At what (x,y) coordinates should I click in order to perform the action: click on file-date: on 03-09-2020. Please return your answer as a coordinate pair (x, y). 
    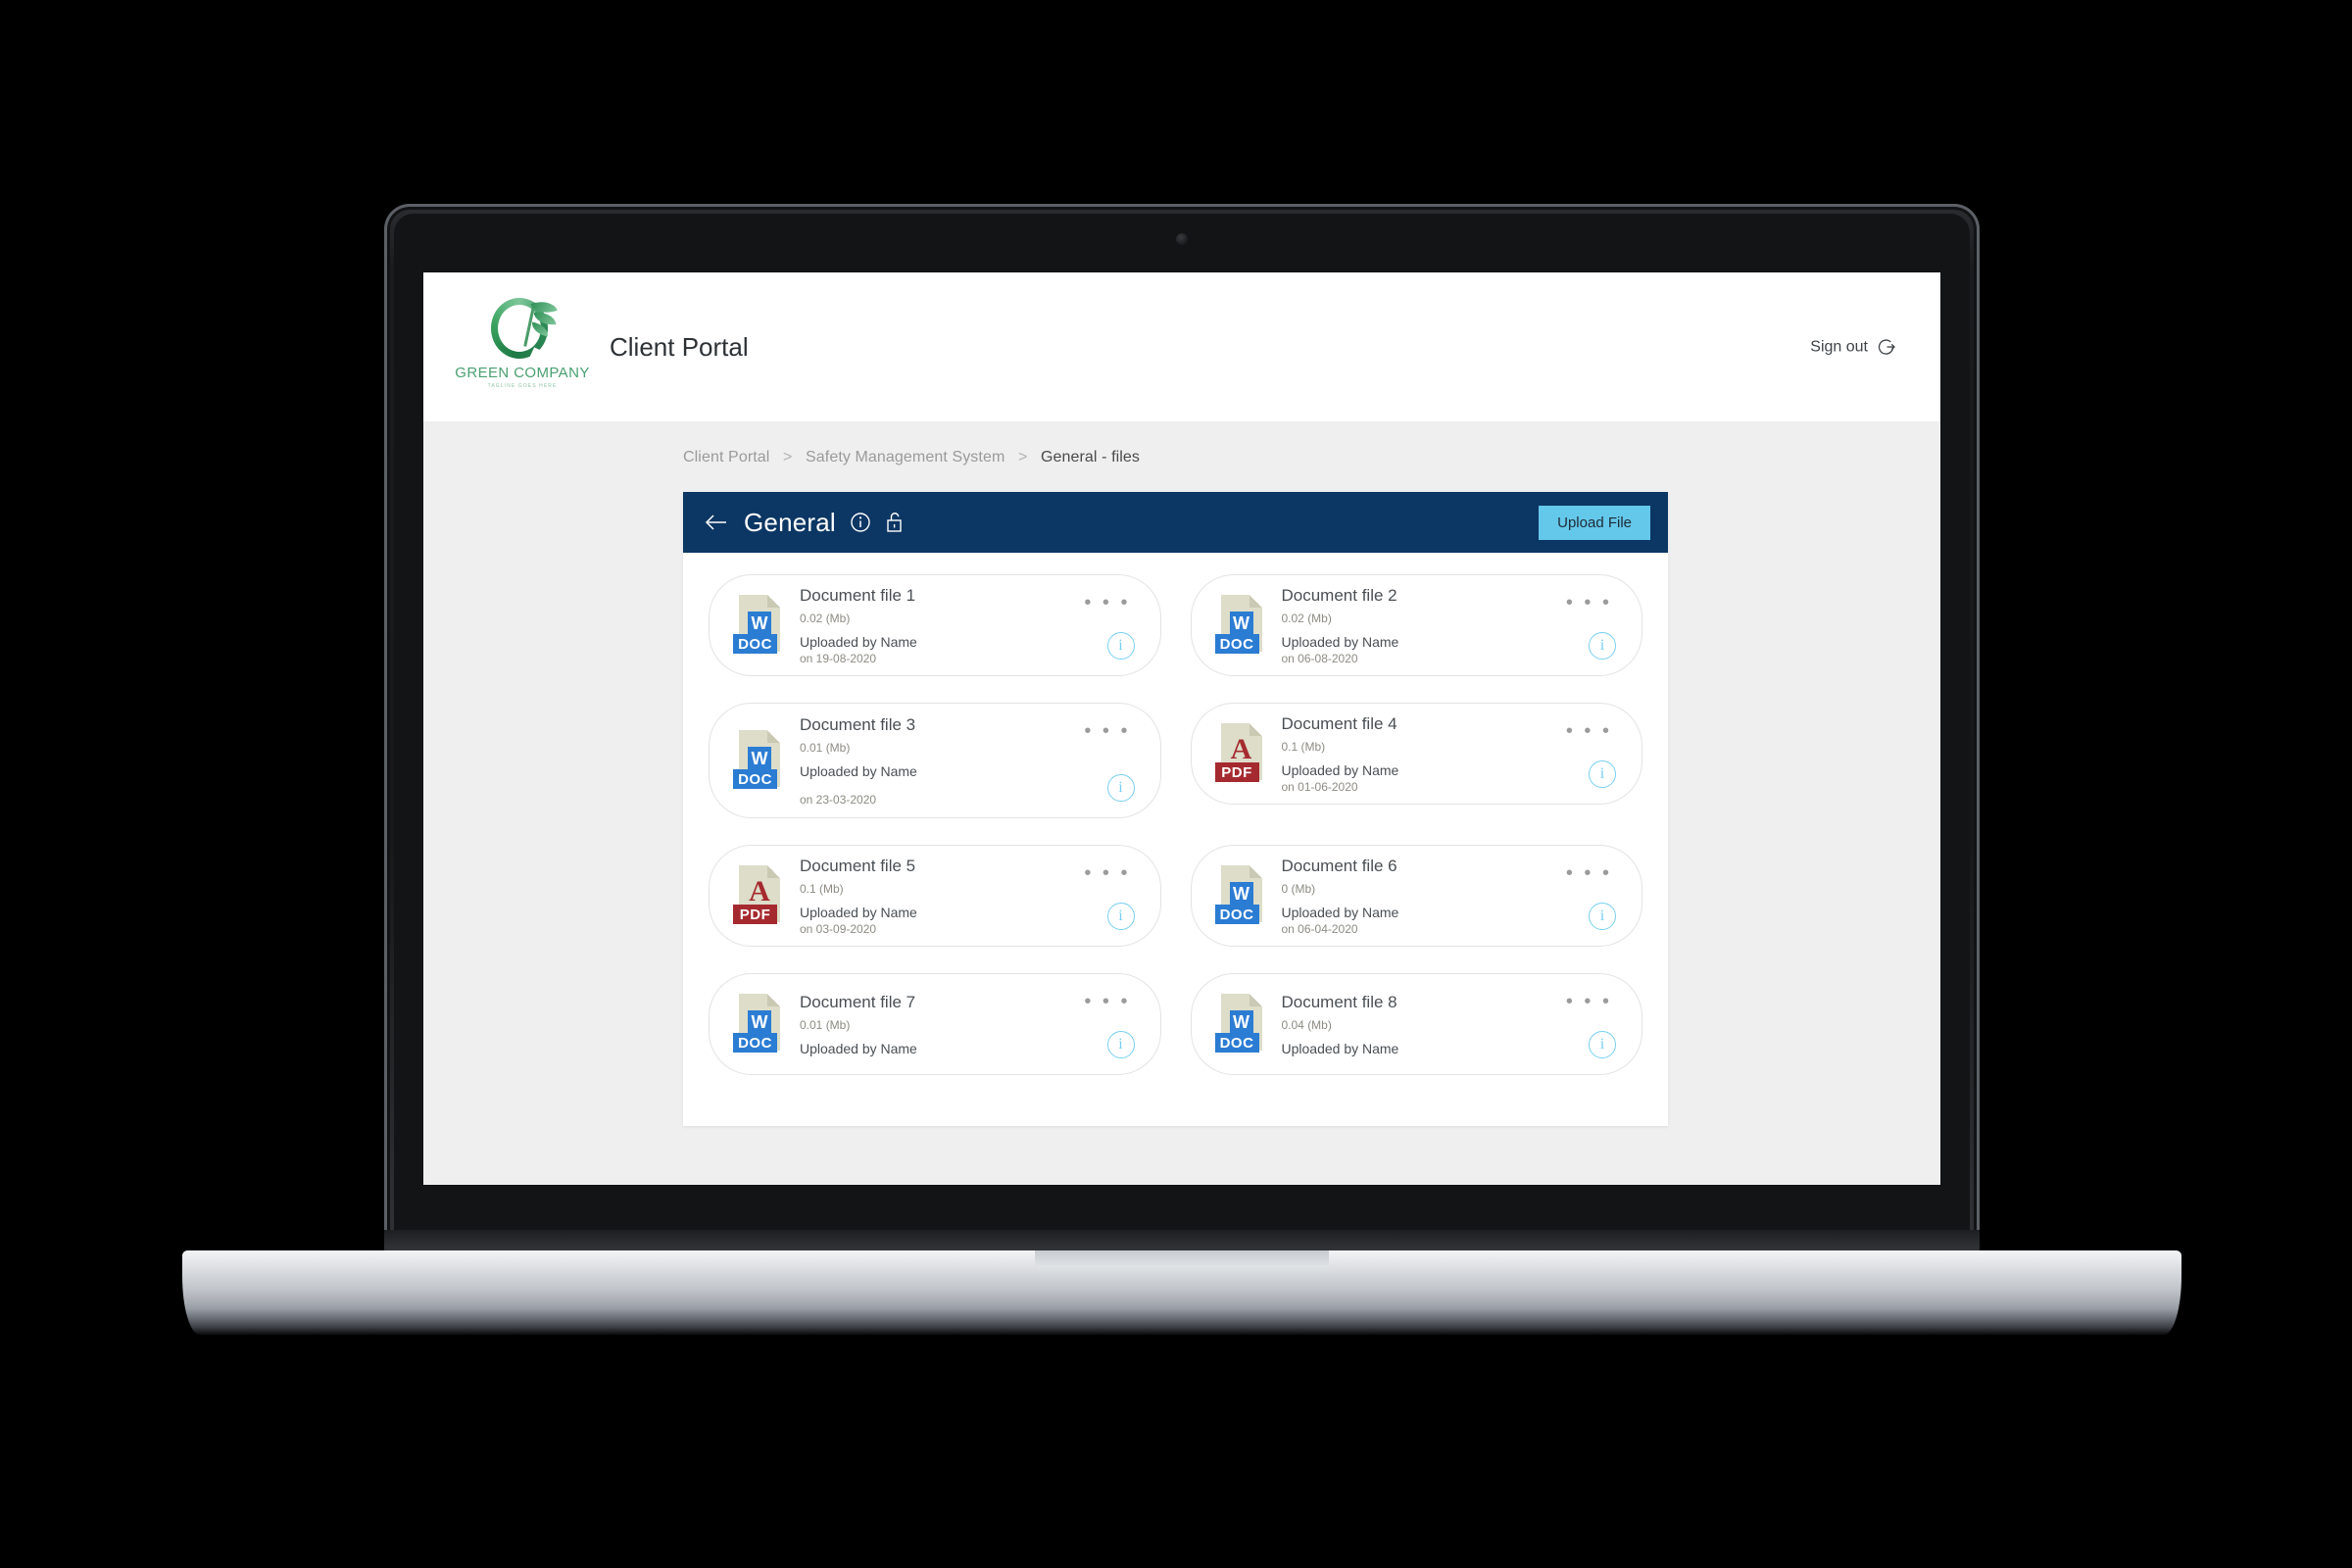
    Looking at the image, I should click on (838, 929).